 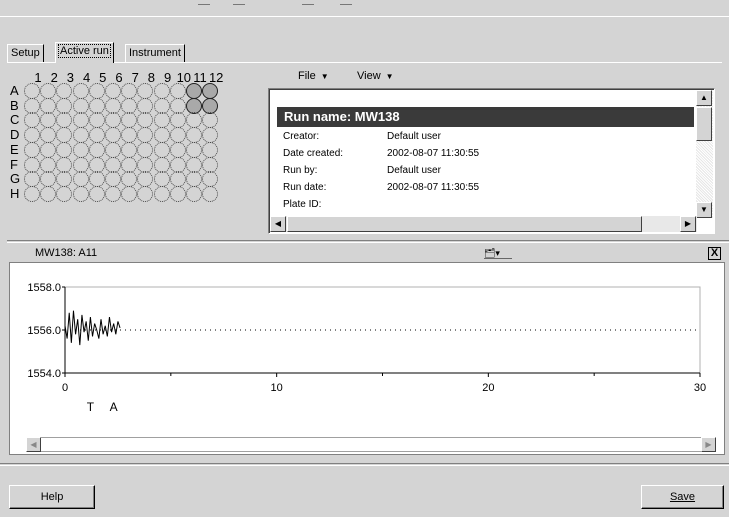 I want to click on vertical-scrollbar: ▲ ▼, so click(x=704, y=154).